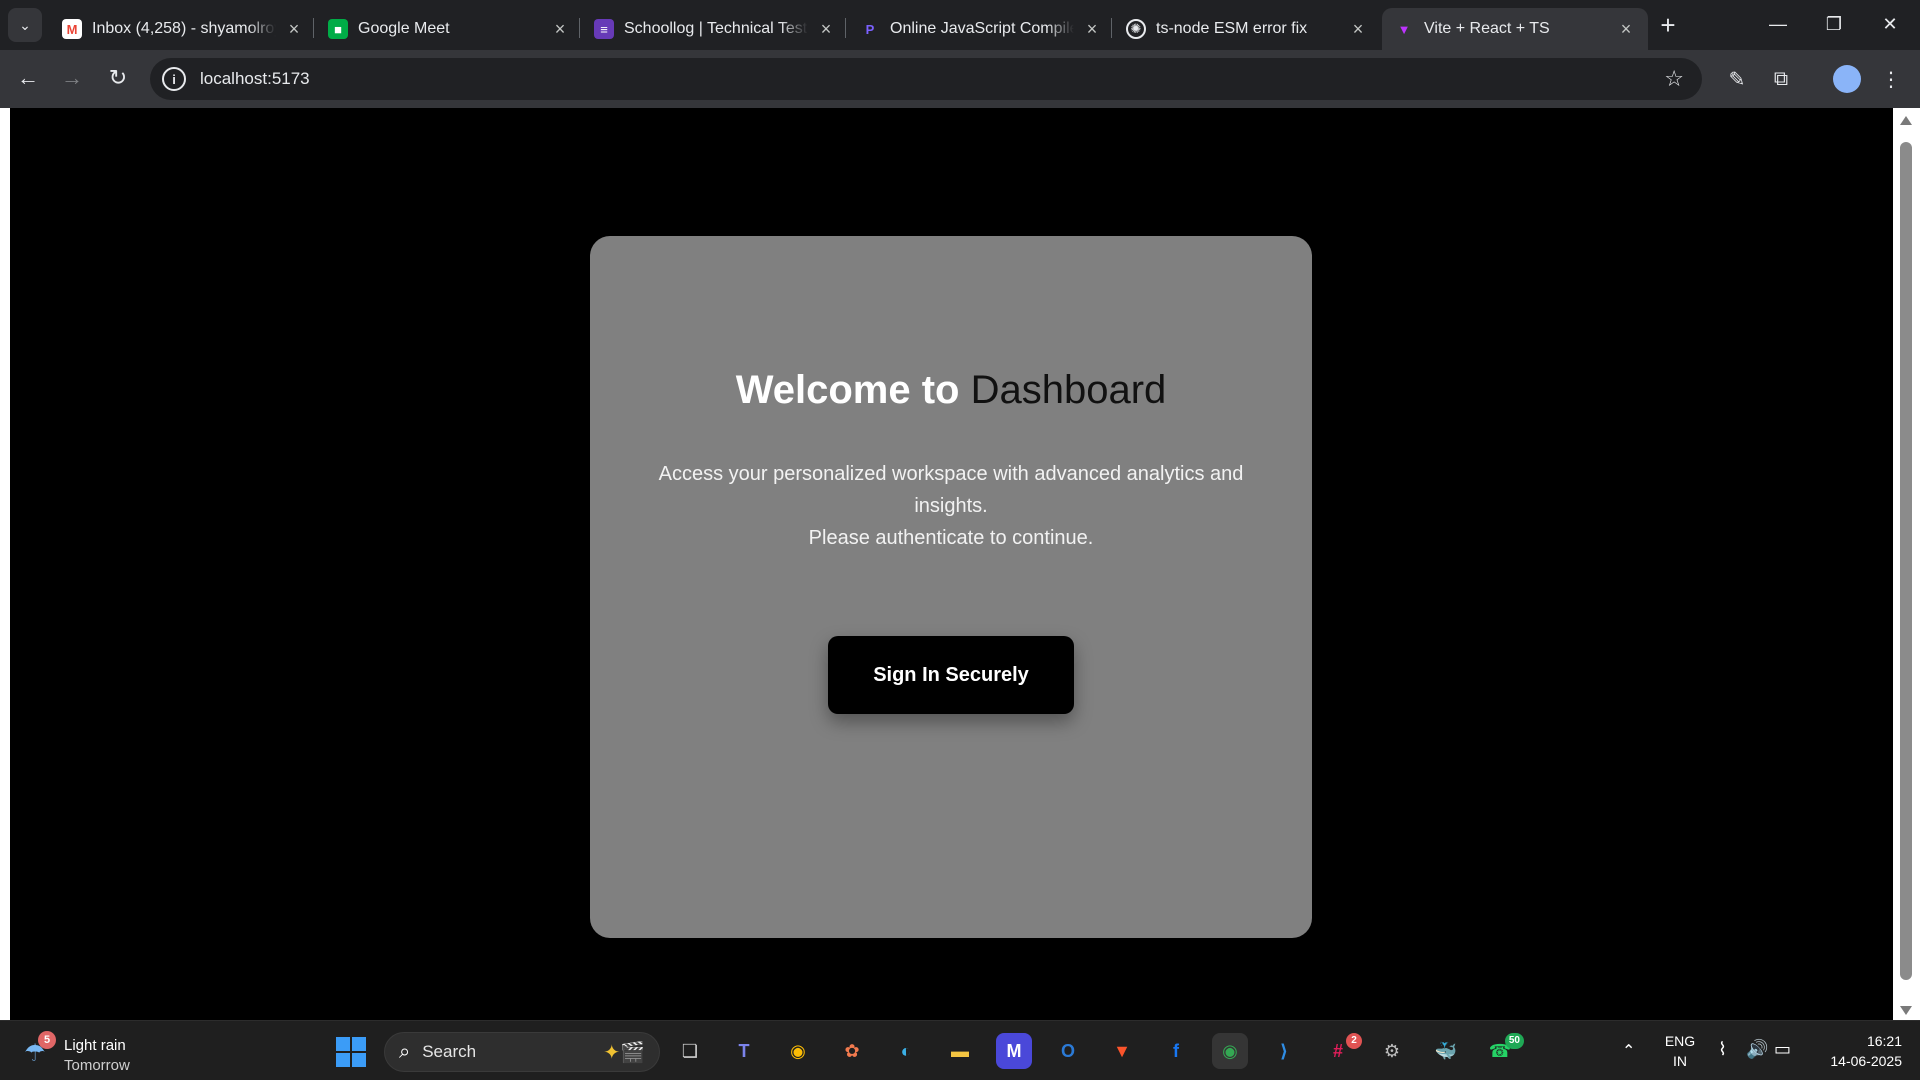 This screenshot has height=1080, width=1920. I want to click on file-explorer-button: ▬, so click(960, 1051).